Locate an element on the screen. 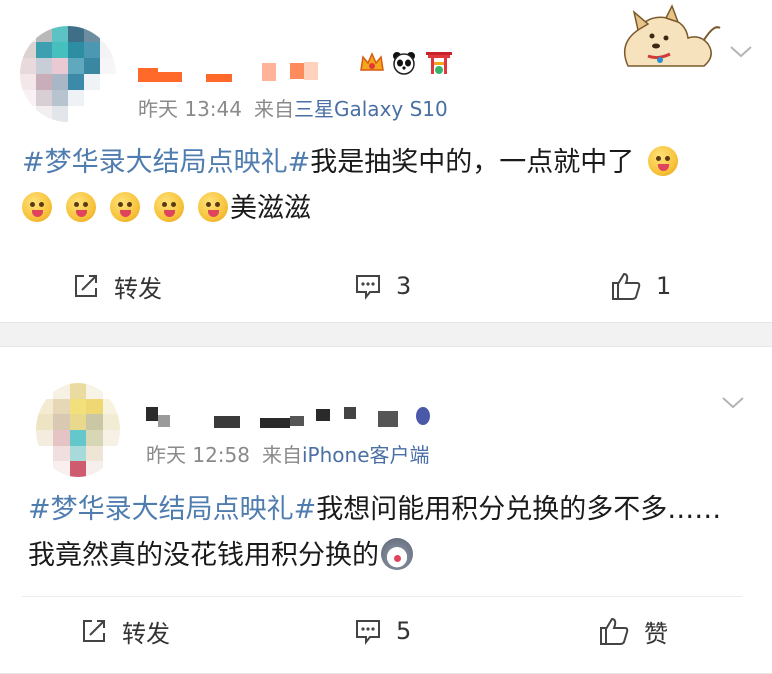  comment-count: 5 is located at coordinates (404, 631).